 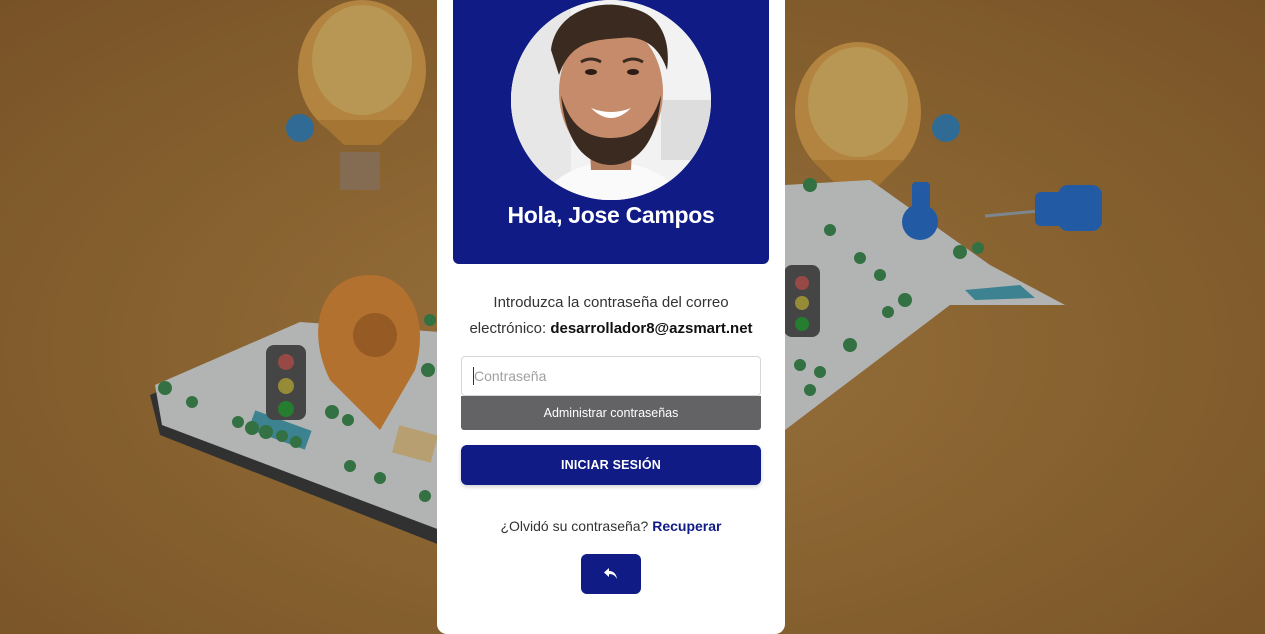 I want to click on user-avatar, so click(x=611, y=100).